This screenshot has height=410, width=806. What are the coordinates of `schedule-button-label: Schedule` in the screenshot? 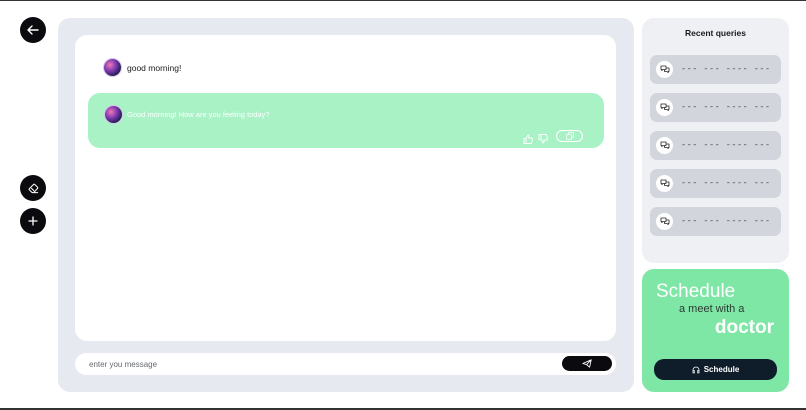 It's located at (721, 369).